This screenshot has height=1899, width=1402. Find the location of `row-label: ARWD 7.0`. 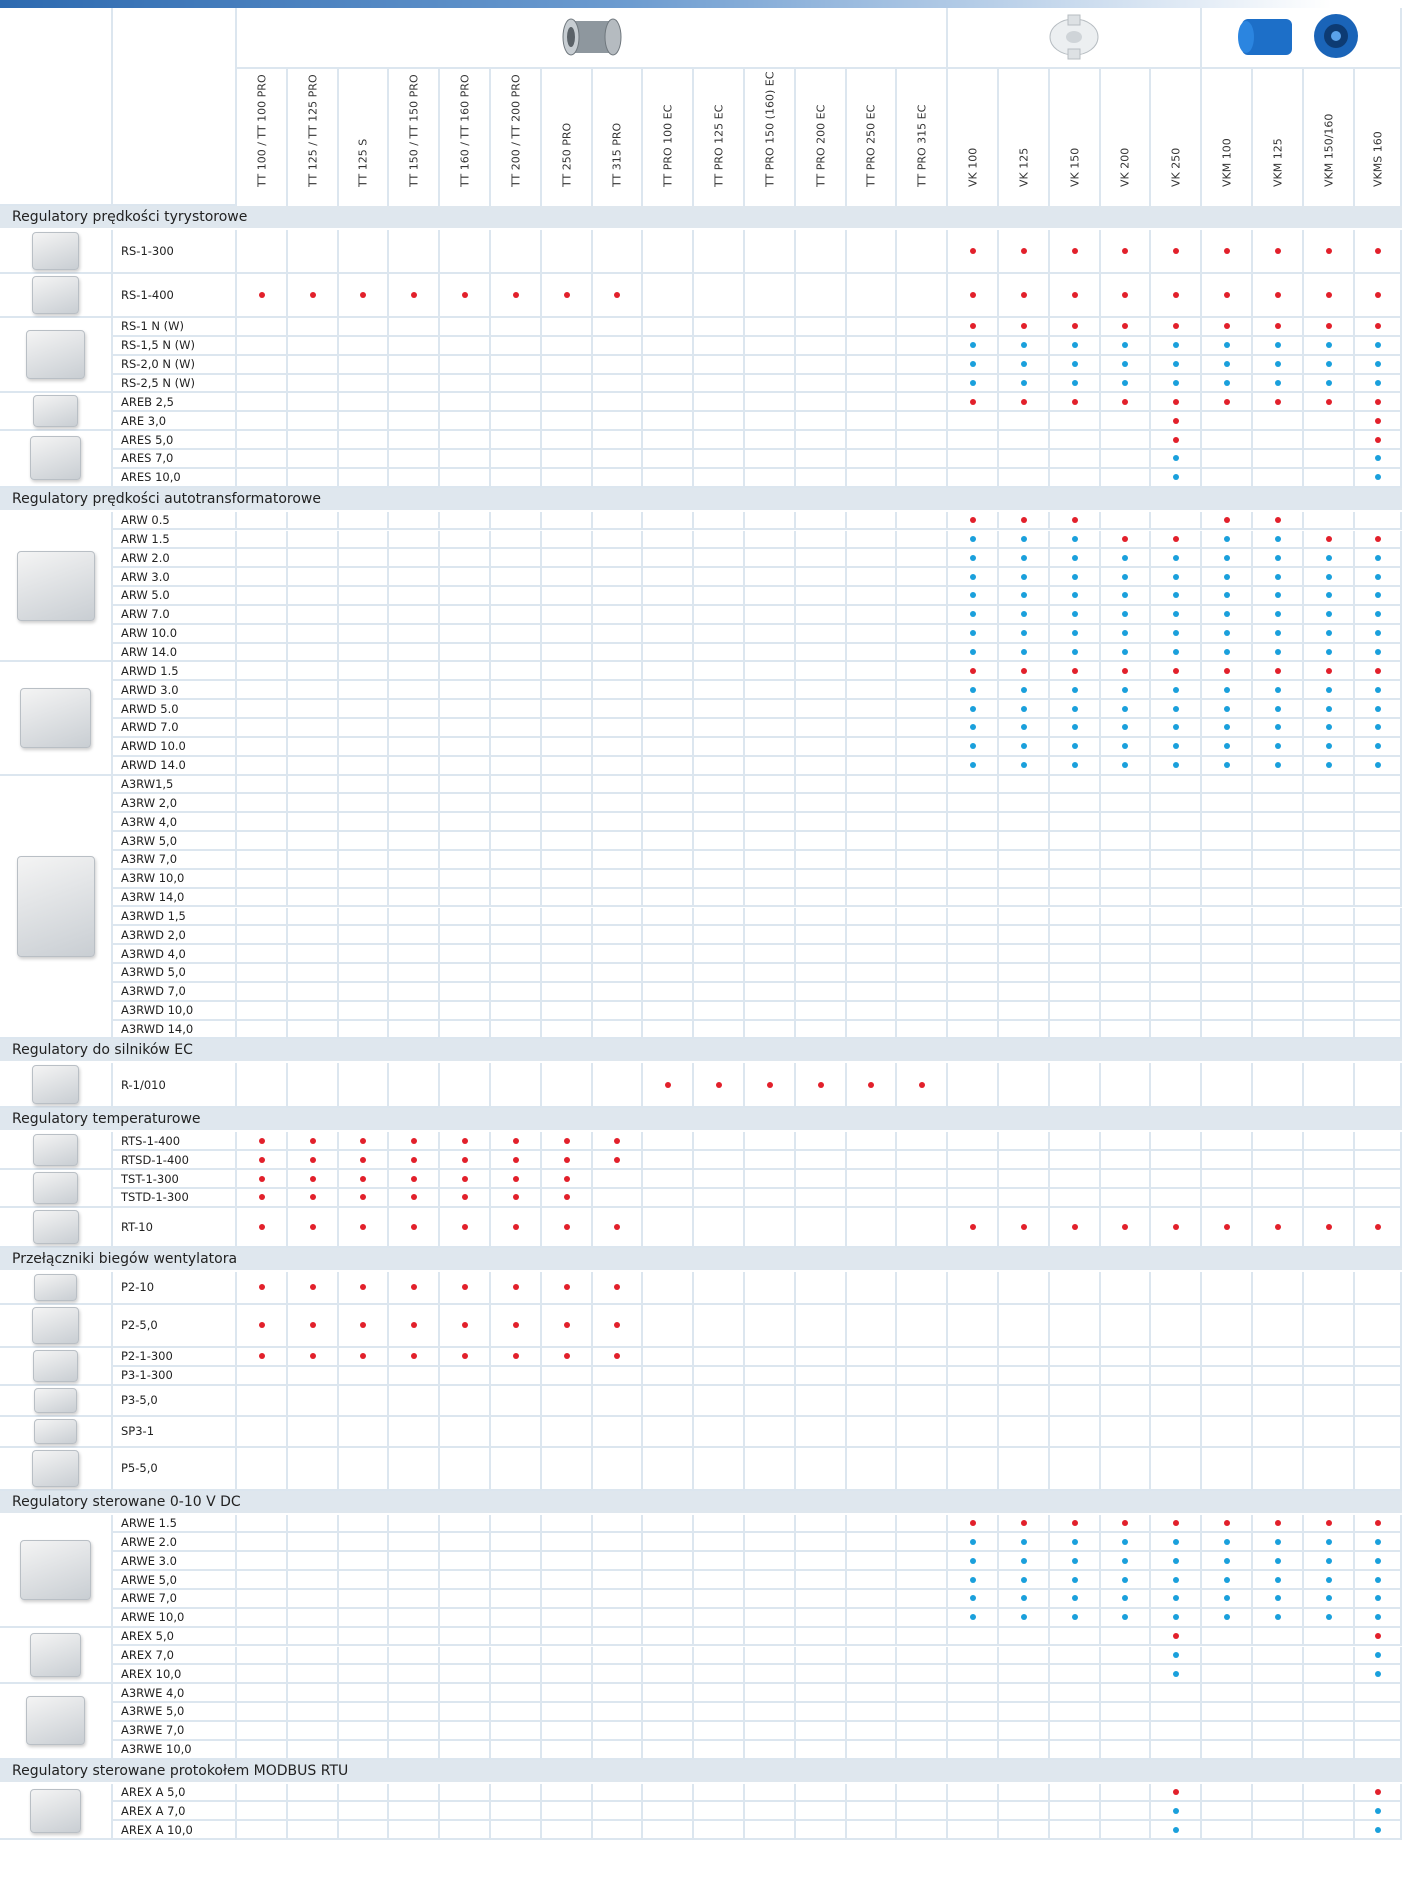

row-label: ARWD 7.0 is located at coordinates (175, 728).